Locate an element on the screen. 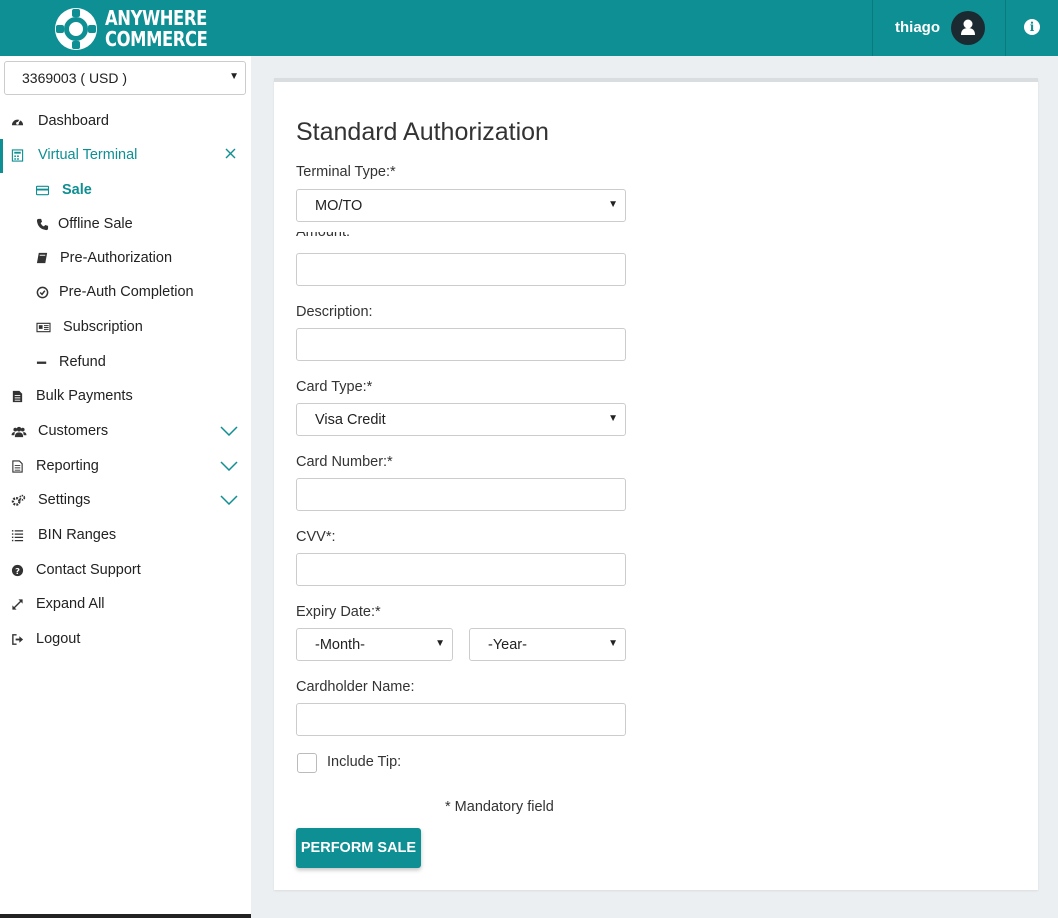 The width and height of the screenshot is (1058, 918). user-name: thiago is located at coordinates (917, 27).